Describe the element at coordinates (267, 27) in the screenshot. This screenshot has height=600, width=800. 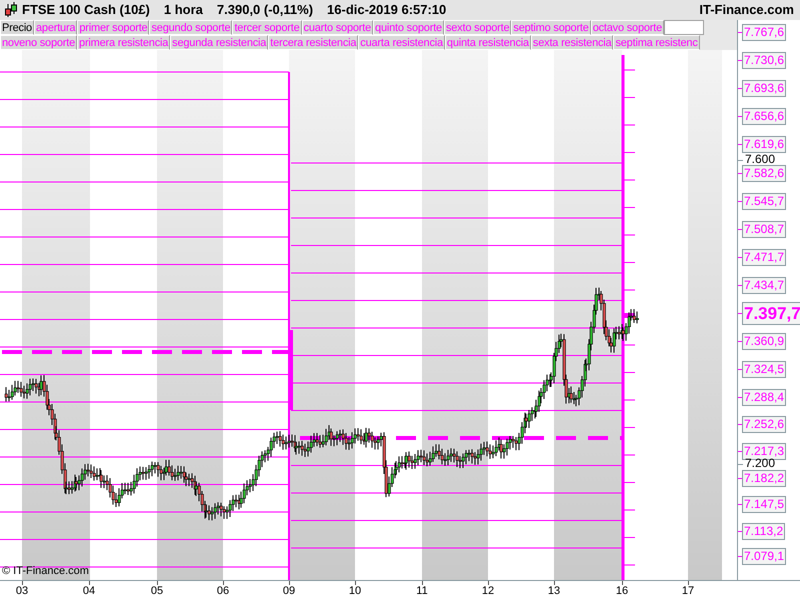
I see `legend-item: tercer soporte` at that location.